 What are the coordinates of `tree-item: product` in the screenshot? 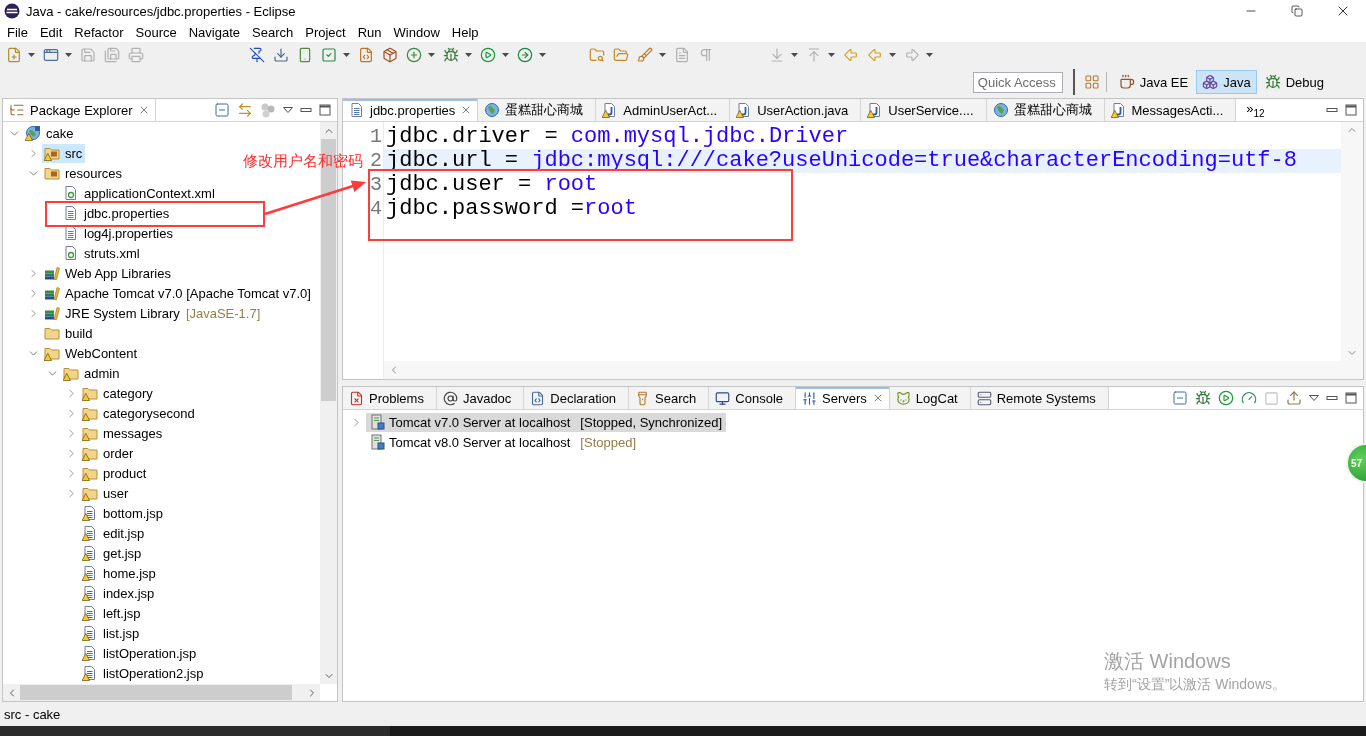 It's located at (115, 473).